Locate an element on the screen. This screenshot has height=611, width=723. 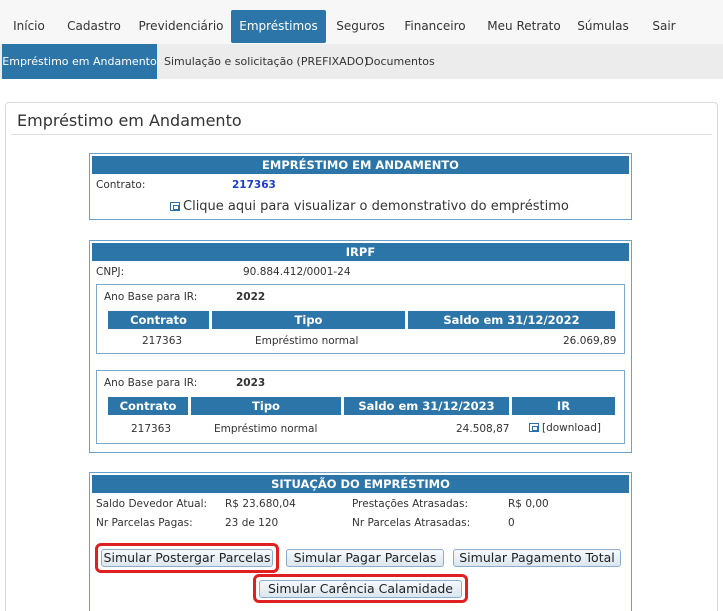
loan-box-header: EMPRÉSTIMO EM ANDAMENTO is located at coordinates (360, 165).